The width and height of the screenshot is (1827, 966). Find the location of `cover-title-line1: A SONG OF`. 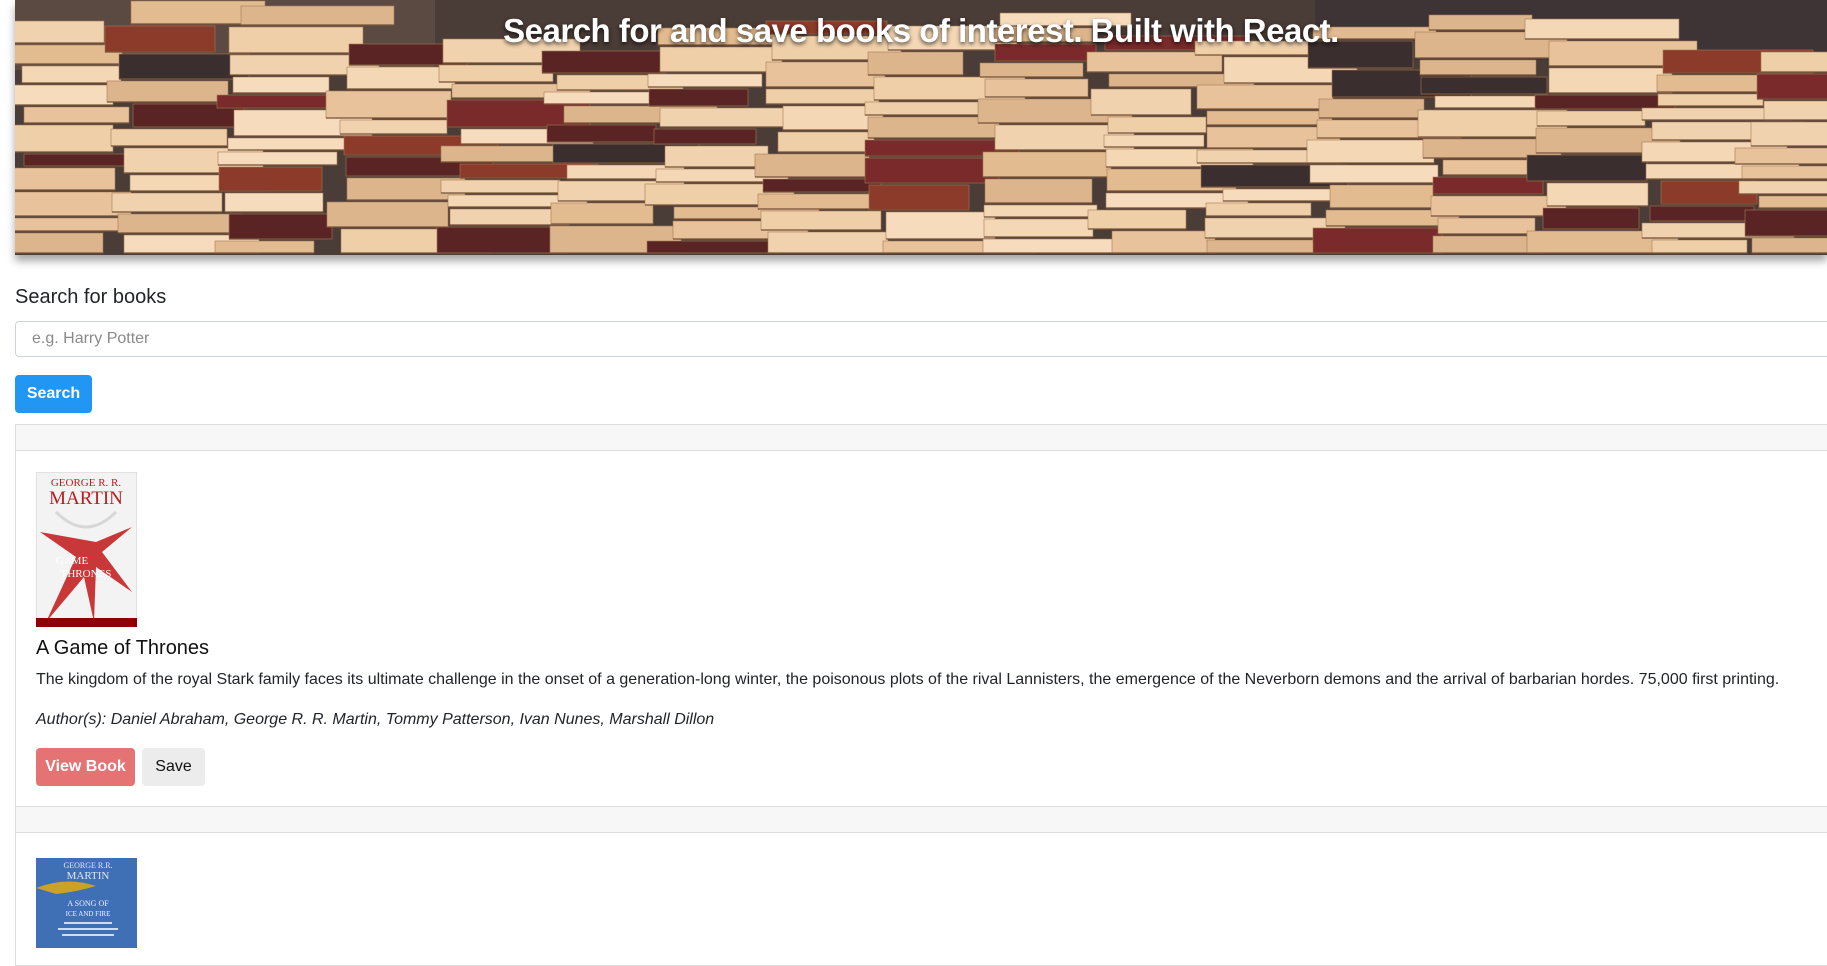

cover-title-line1: A SONG OF is located at coordinates (88, 903).